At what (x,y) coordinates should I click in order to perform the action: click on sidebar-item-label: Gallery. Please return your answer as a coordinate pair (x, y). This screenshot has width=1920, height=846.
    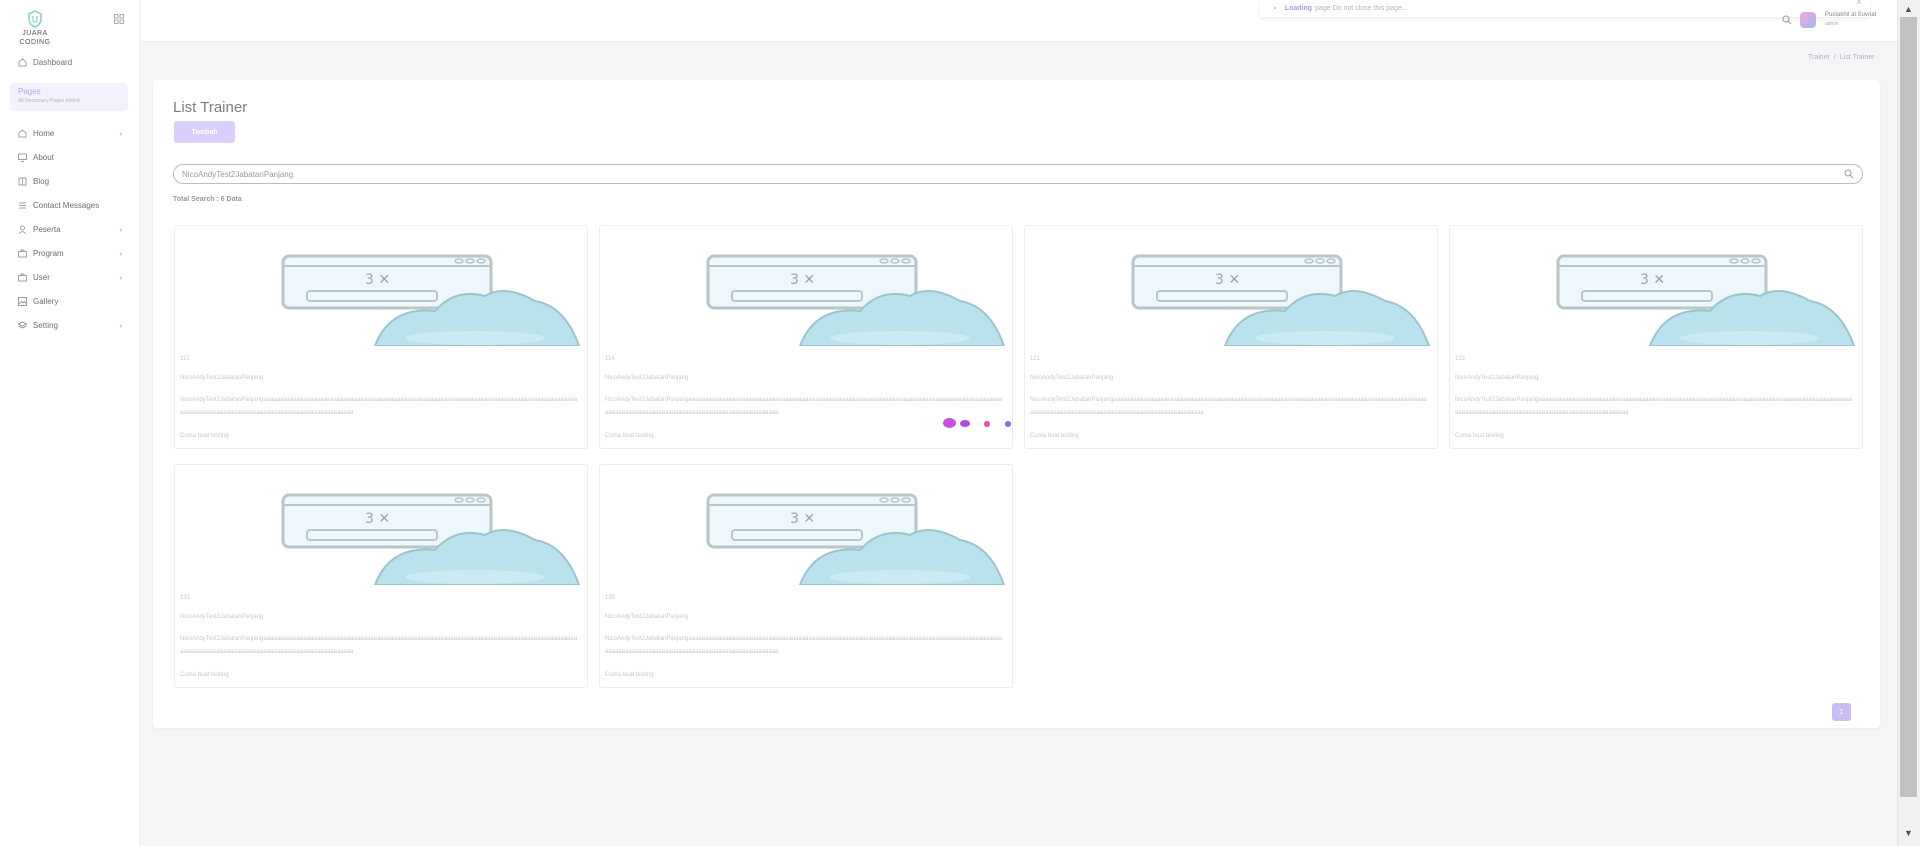
    Looking at the image, I should click on (46, 301).